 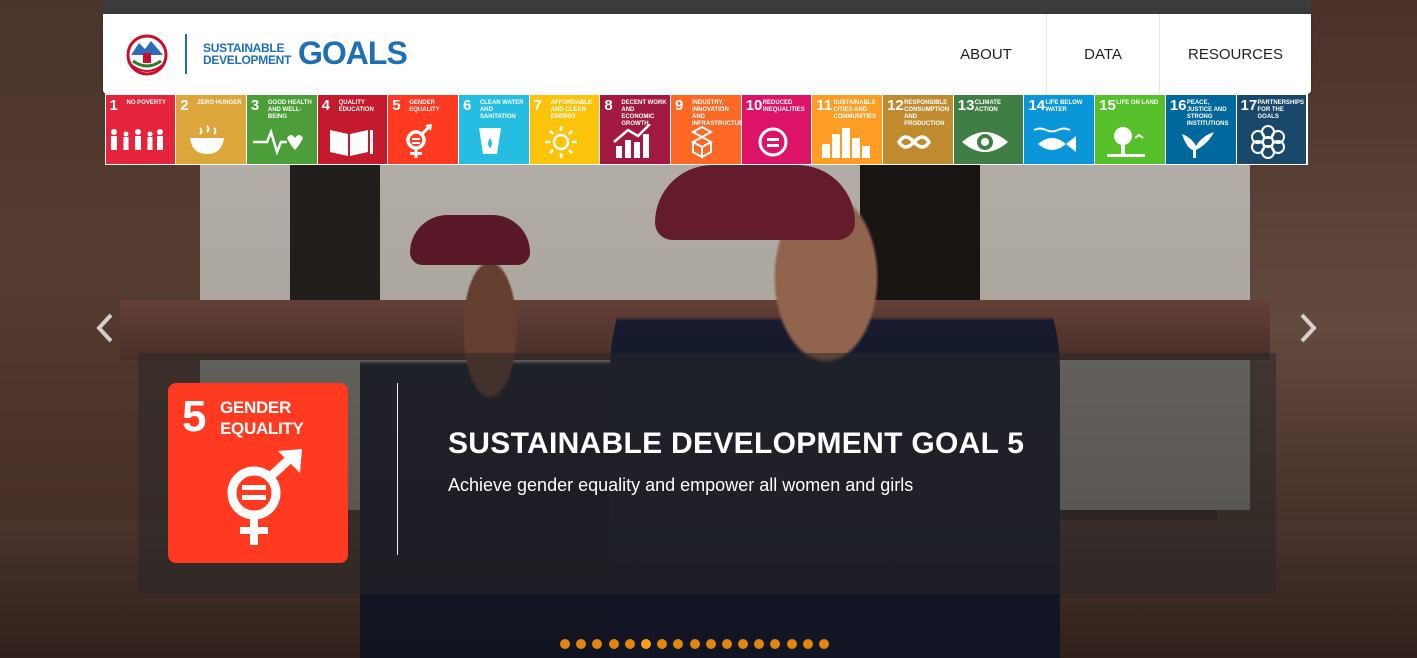 I want to click on goal-tile-number: 10, so click(x=754, y=105).